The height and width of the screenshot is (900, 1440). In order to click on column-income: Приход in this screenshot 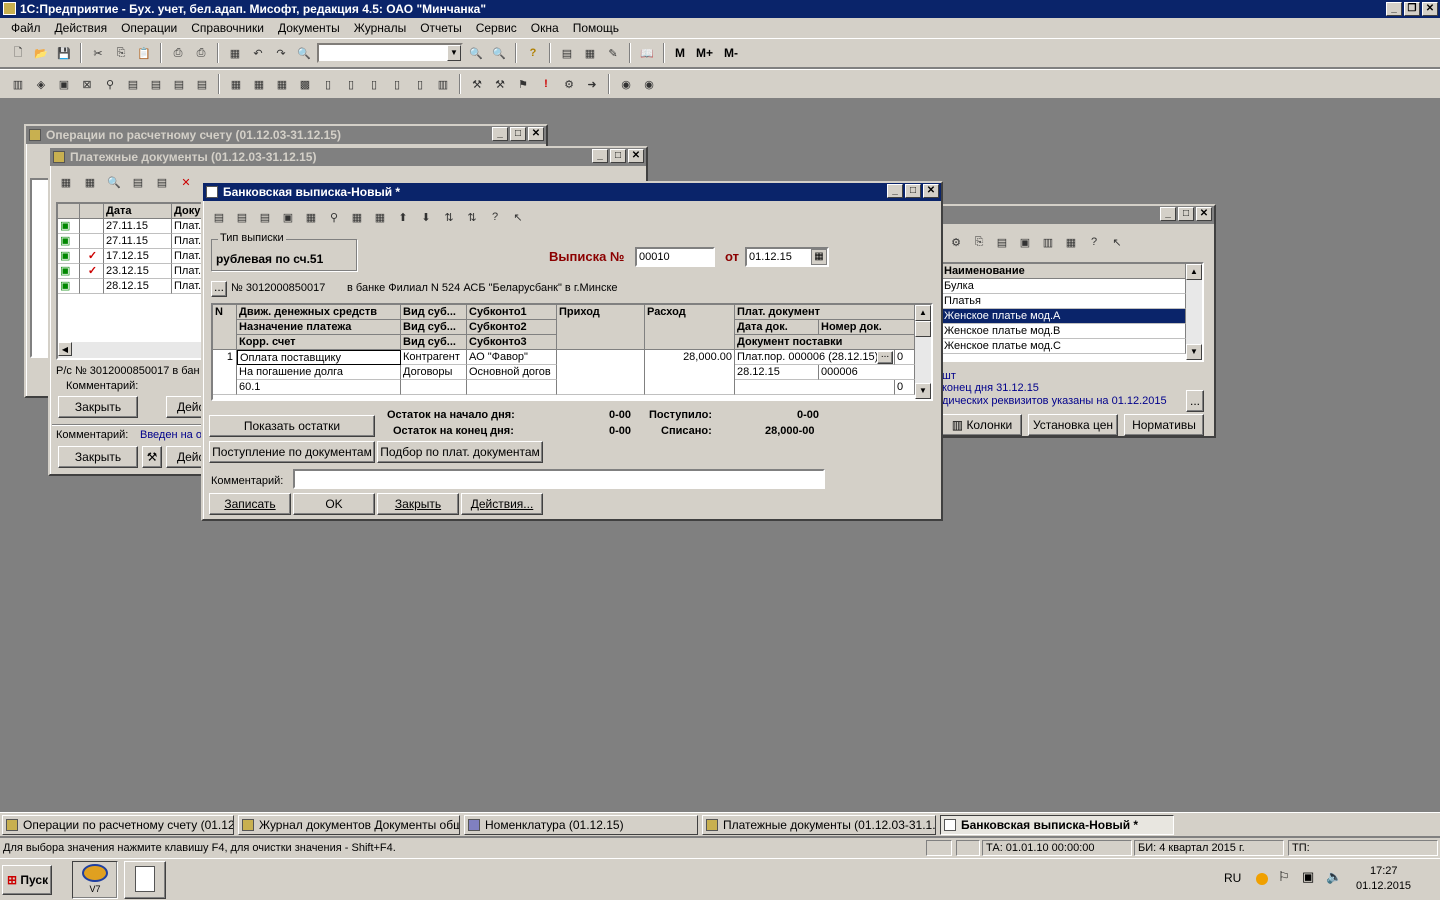, I will do `click(601, 327)`.